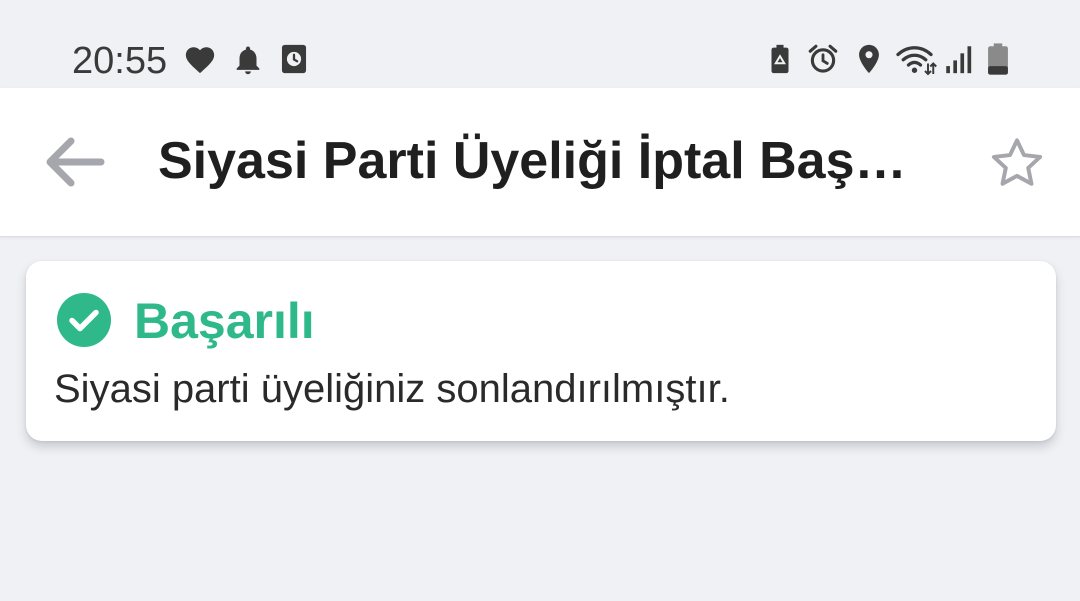 The height and width of the screenshot is (601, 1080). What do you see at coordinates (823, 58) in the screenshot?
I see `alarm-icon` at bounding box center [823, 58].